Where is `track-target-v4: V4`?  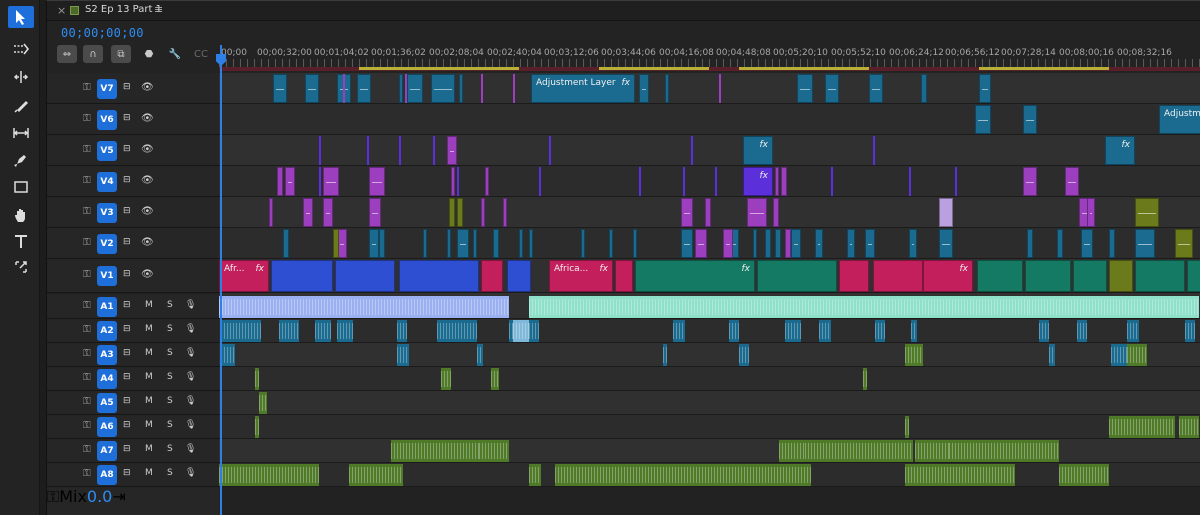
track-target-v4: V4 is located at coordinates (107, 181).